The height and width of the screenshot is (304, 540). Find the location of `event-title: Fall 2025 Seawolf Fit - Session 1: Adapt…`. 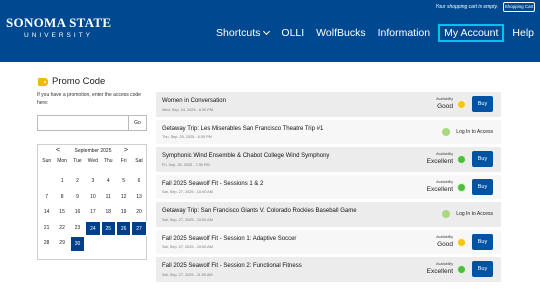

event-title: Fall 2025 Seawolf Fit - Session 1: Adapt… is located at coordinates (229, 239).